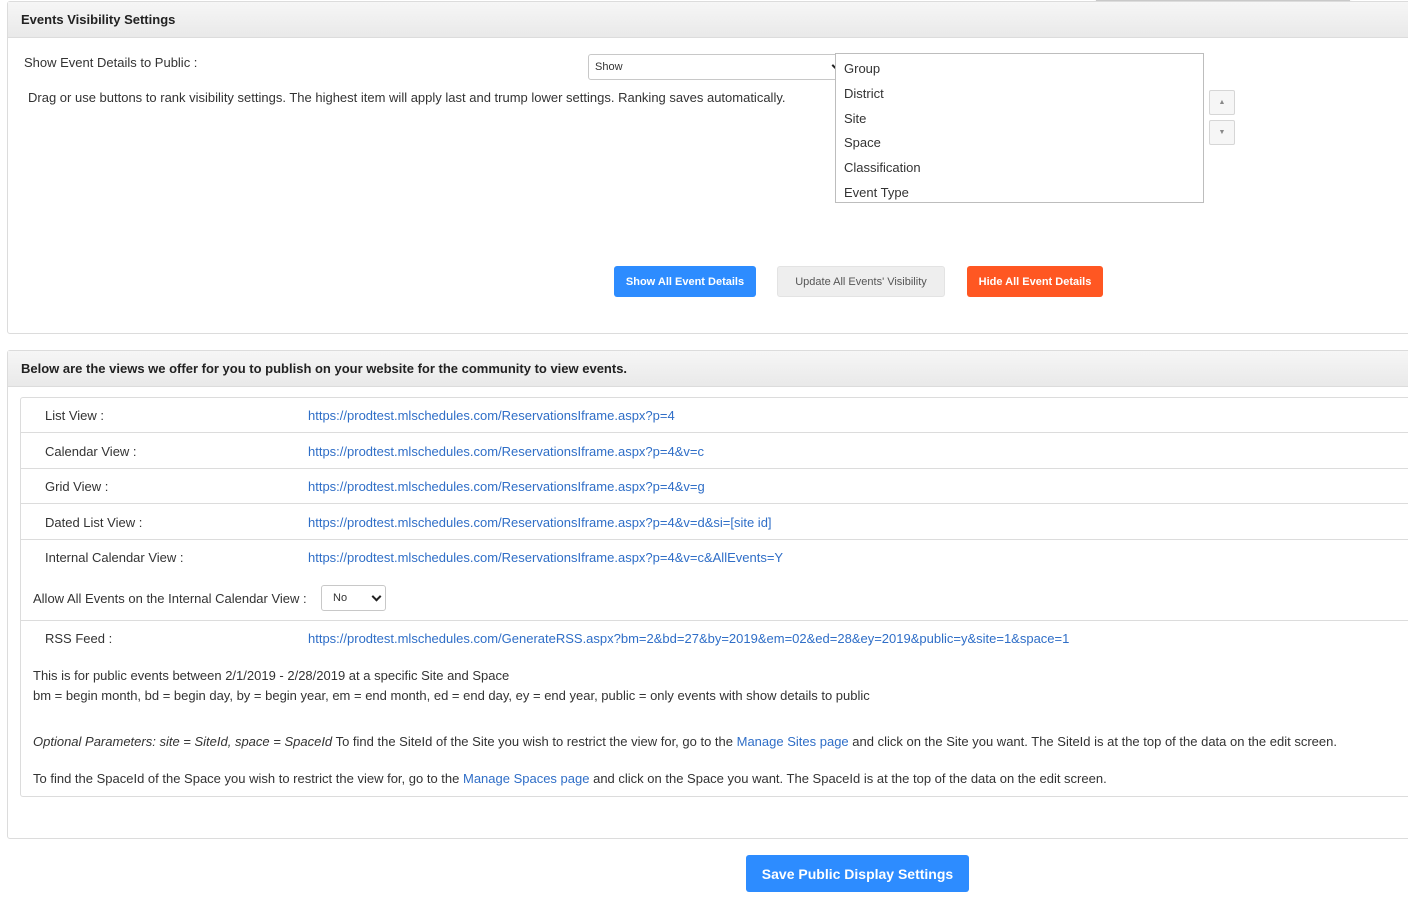 The width and height of the screenshot is (1408, 907). I want to click on move-up-icon: ▲, so click(1222, 102).